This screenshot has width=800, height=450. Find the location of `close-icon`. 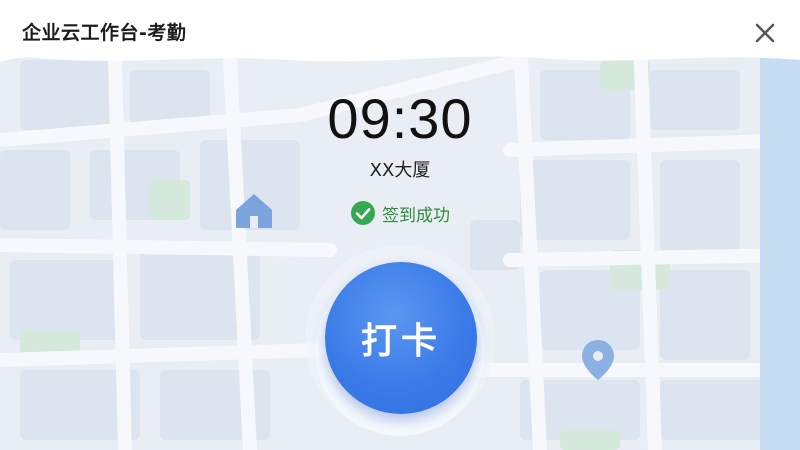

close-icon is located at coordinates (765, 33).